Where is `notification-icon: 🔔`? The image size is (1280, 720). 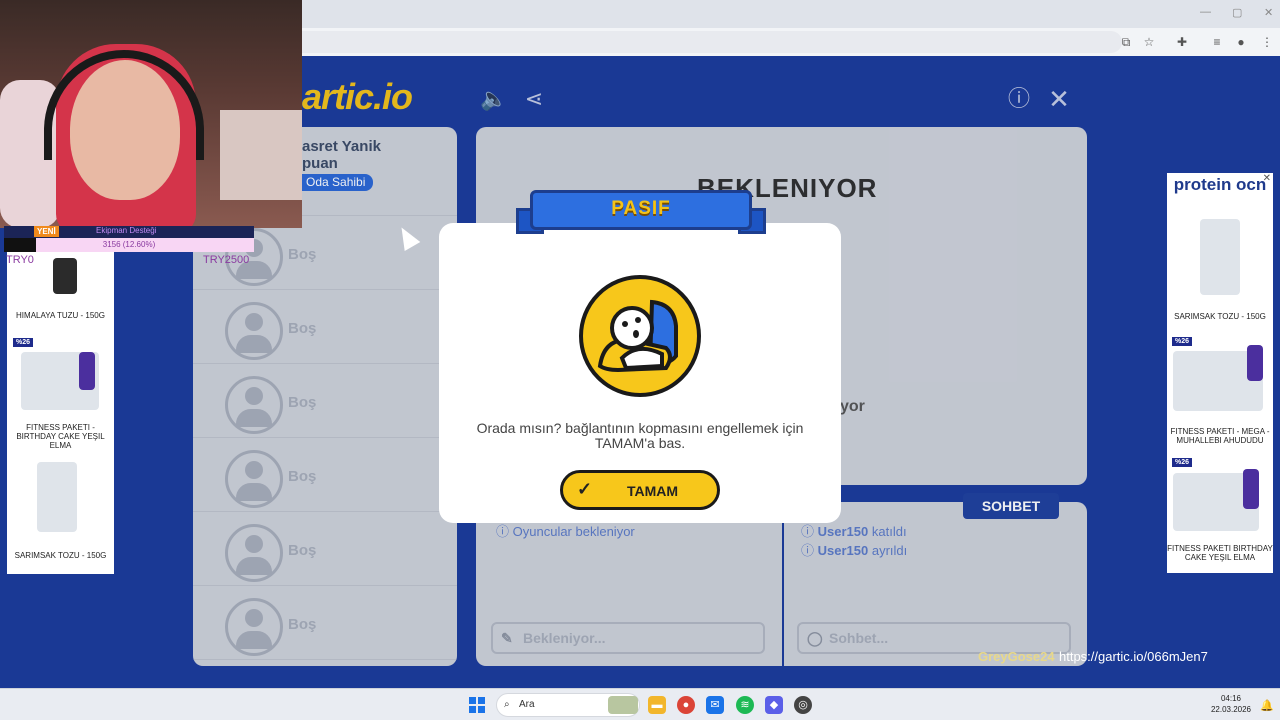
notification-icon: 🔔 is located at coordinates (1267, 705).